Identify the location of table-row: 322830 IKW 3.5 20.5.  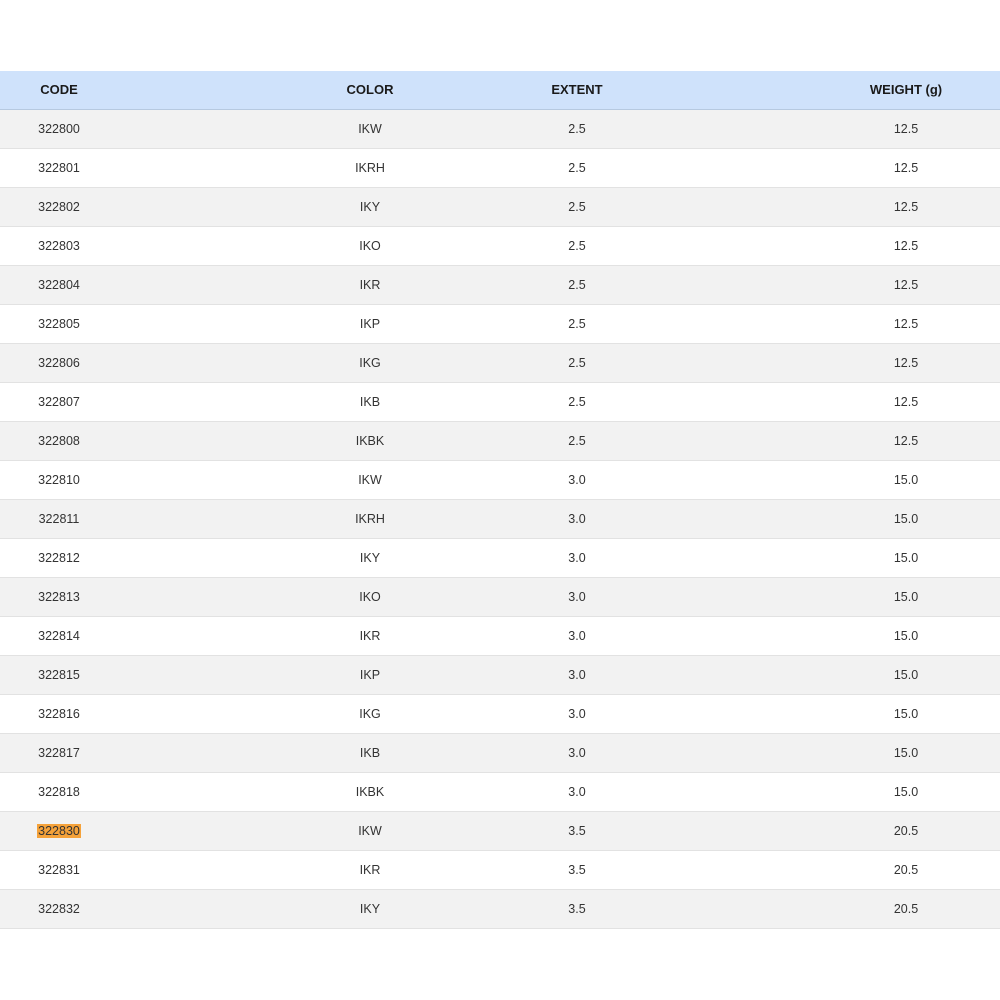
(500, 830).